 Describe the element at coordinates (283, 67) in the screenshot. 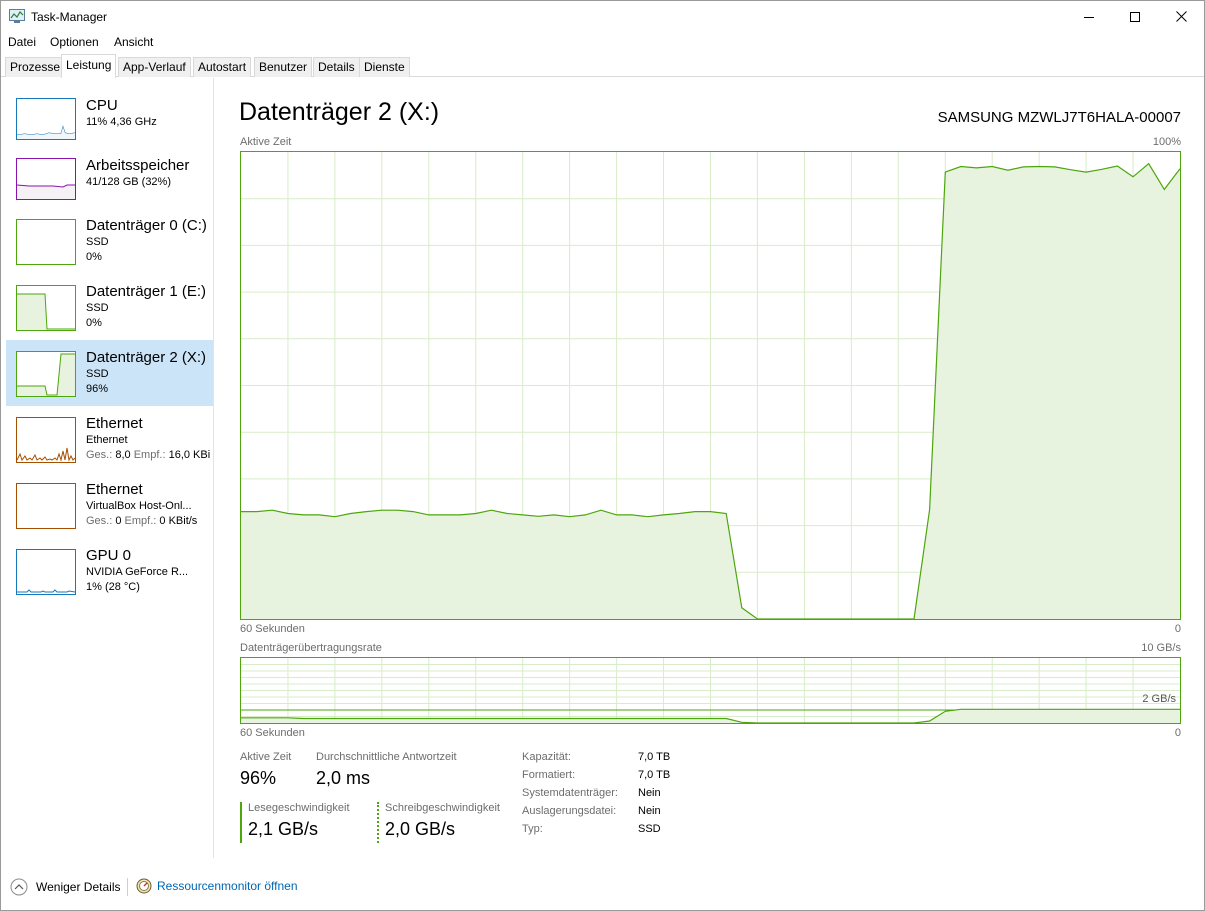

I see `tab-benutzer: Benutzer` at that location.